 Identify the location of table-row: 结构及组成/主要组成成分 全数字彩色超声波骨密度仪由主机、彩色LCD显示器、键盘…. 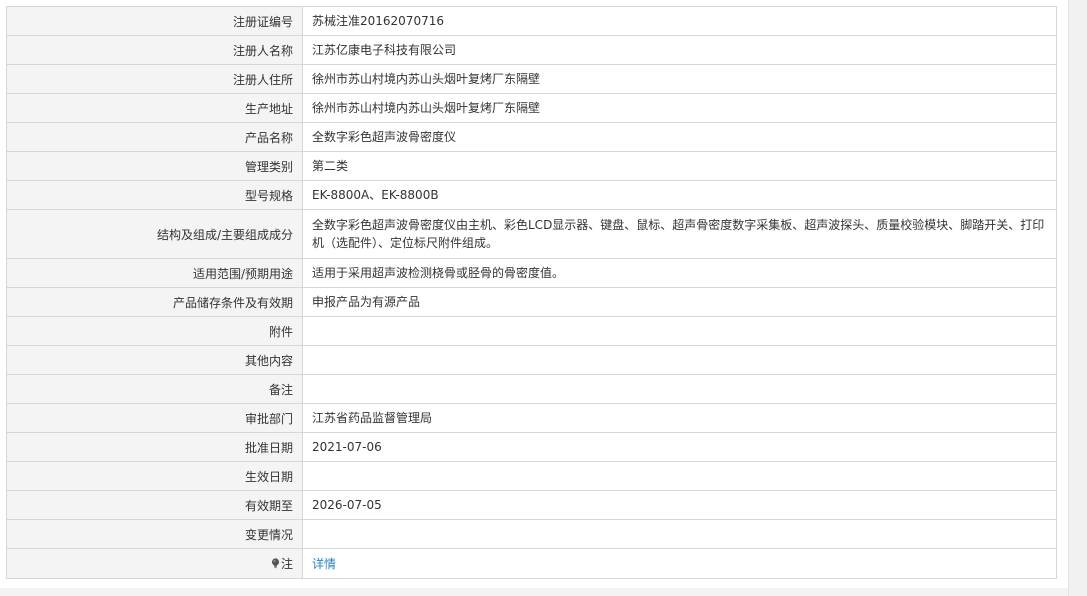
(531, 234).